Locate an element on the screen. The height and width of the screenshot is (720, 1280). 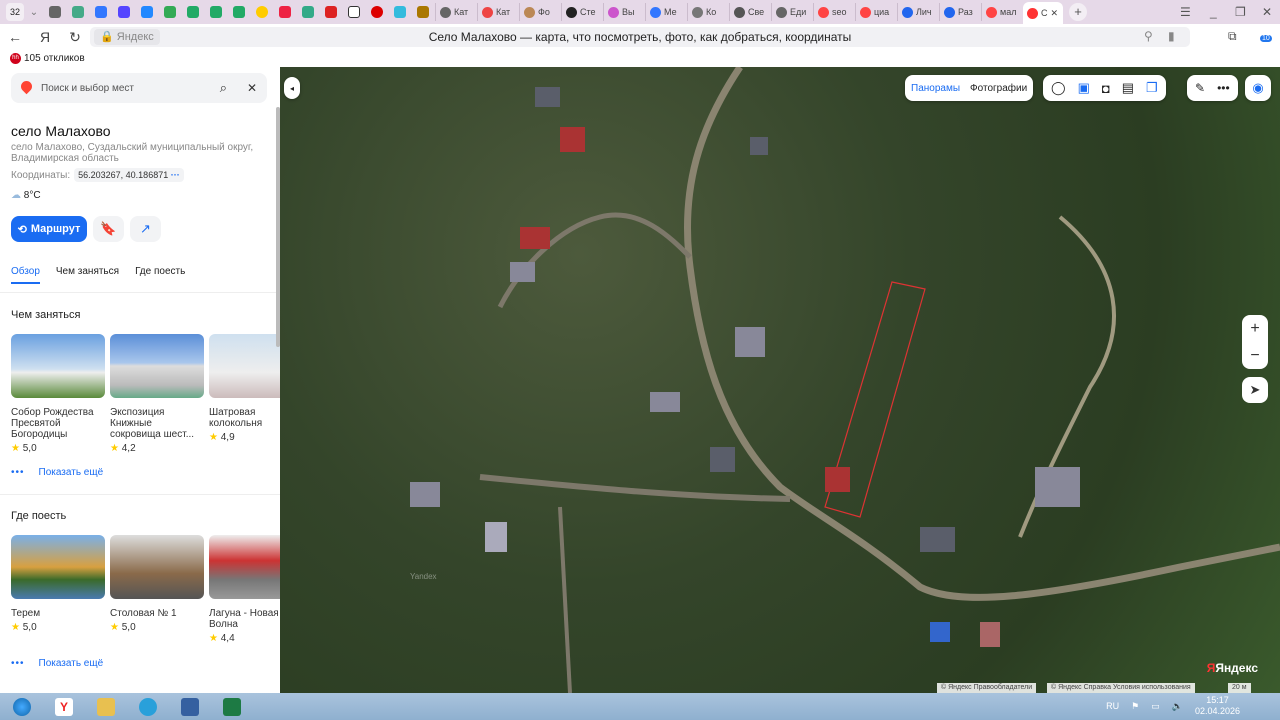
weather: ☁ 8°C is located at coordinates (26, 195).